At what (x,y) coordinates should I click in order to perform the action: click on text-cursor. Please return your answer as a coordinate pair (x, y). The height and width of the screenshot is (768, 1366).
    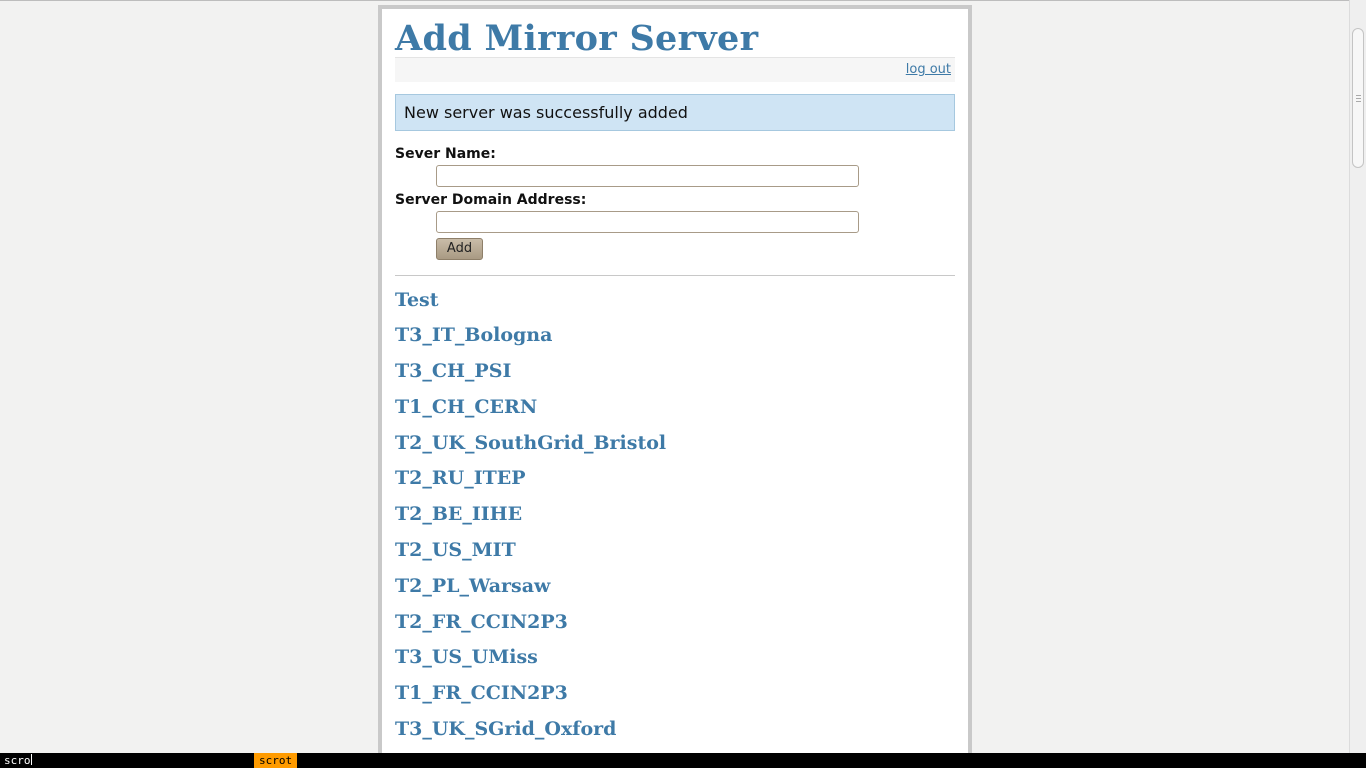
    Looking at the image, I should click on (31, 759).